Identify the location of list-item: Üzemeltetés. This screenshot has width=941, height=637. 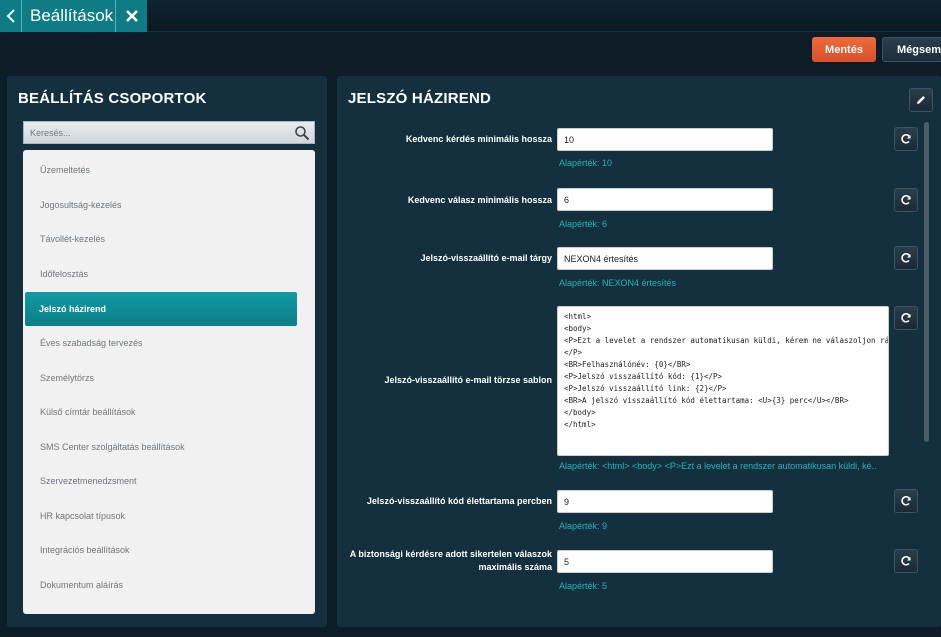
(169, 170).